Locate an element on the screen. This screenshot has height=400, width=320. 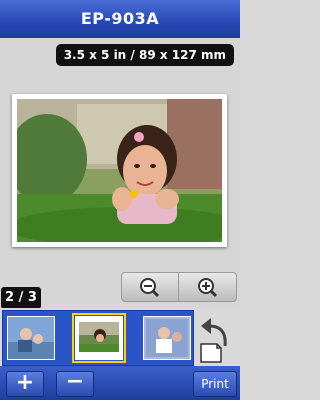
zoom-in-button is located at coordinates (208, 287).